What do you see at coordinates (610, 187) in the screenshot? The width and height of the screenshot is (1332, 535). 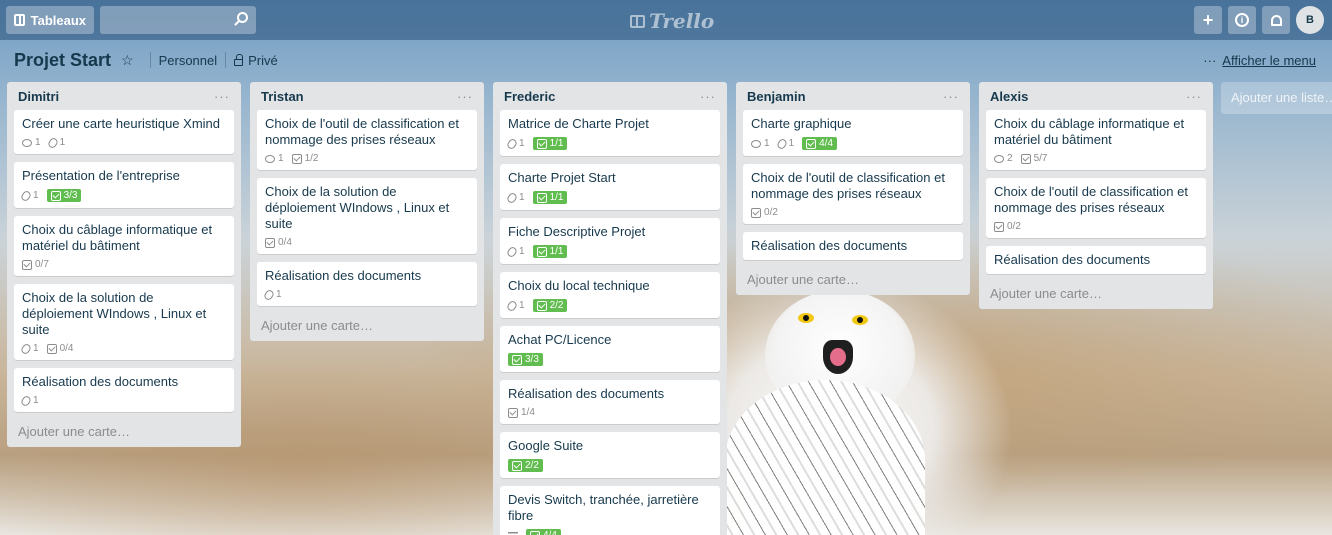 I see `card: Charte Projet Start 1 1/1` at bounding box center [610, 187].